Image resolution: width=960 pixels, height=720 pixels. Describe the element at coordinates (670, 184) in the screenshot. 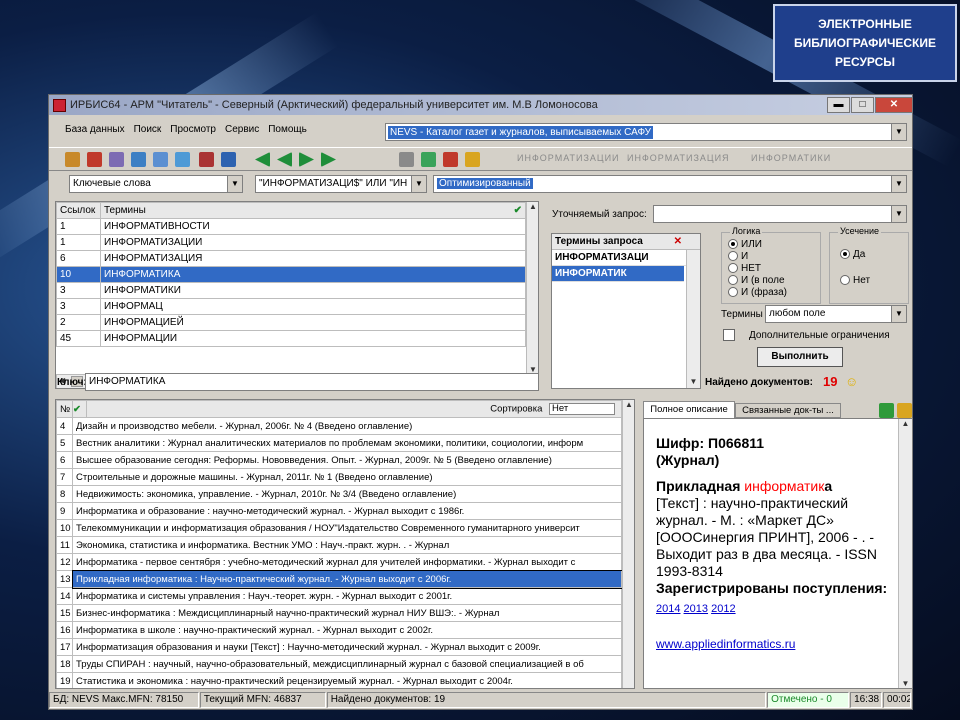

I see `search-mode-select: Оптимизированный ▼` at that location.